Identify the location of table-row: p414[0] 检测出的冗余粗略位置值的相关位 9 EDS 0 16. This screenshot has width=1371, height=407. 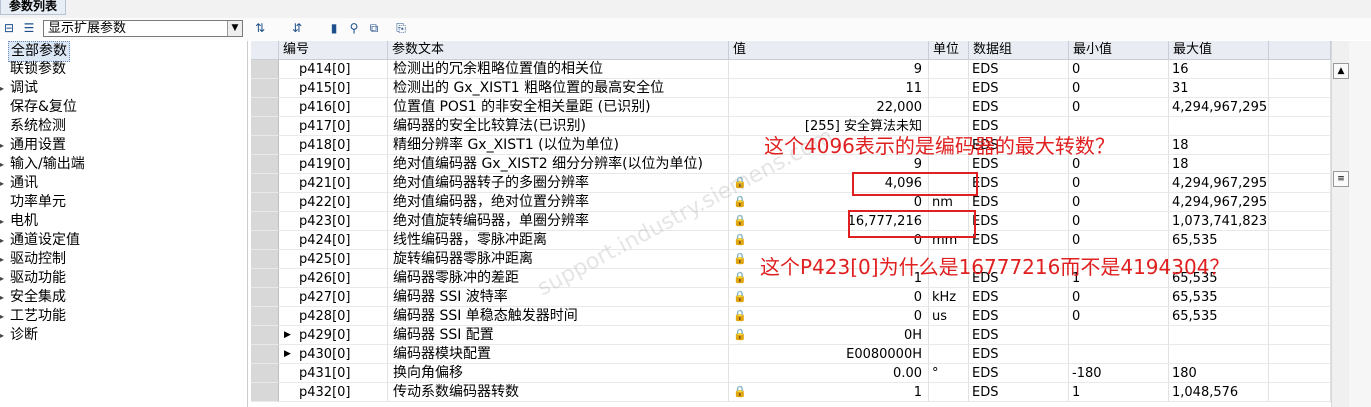
(791, 69).